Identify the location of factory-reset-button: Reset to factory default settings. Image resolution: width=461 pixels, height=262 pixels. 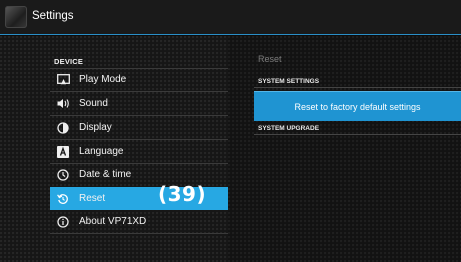
(357, 106).